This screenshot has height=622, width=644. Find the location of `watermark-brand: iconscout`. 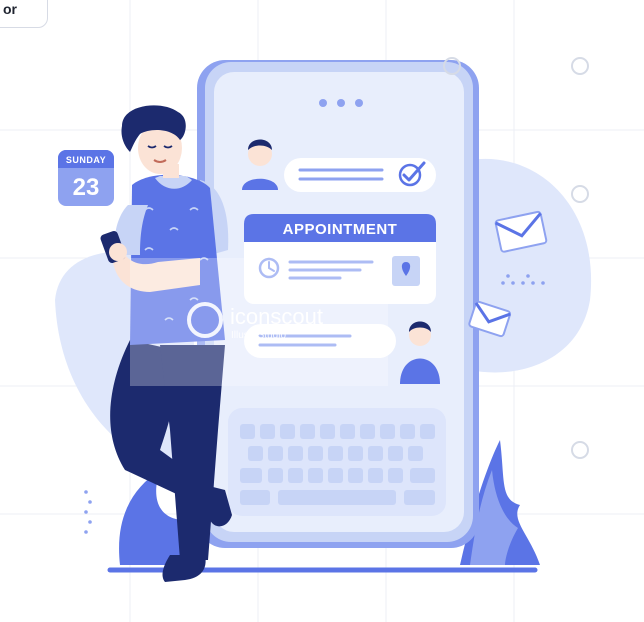

watermark-brand: iconscout is located at coordinates (276, 316).